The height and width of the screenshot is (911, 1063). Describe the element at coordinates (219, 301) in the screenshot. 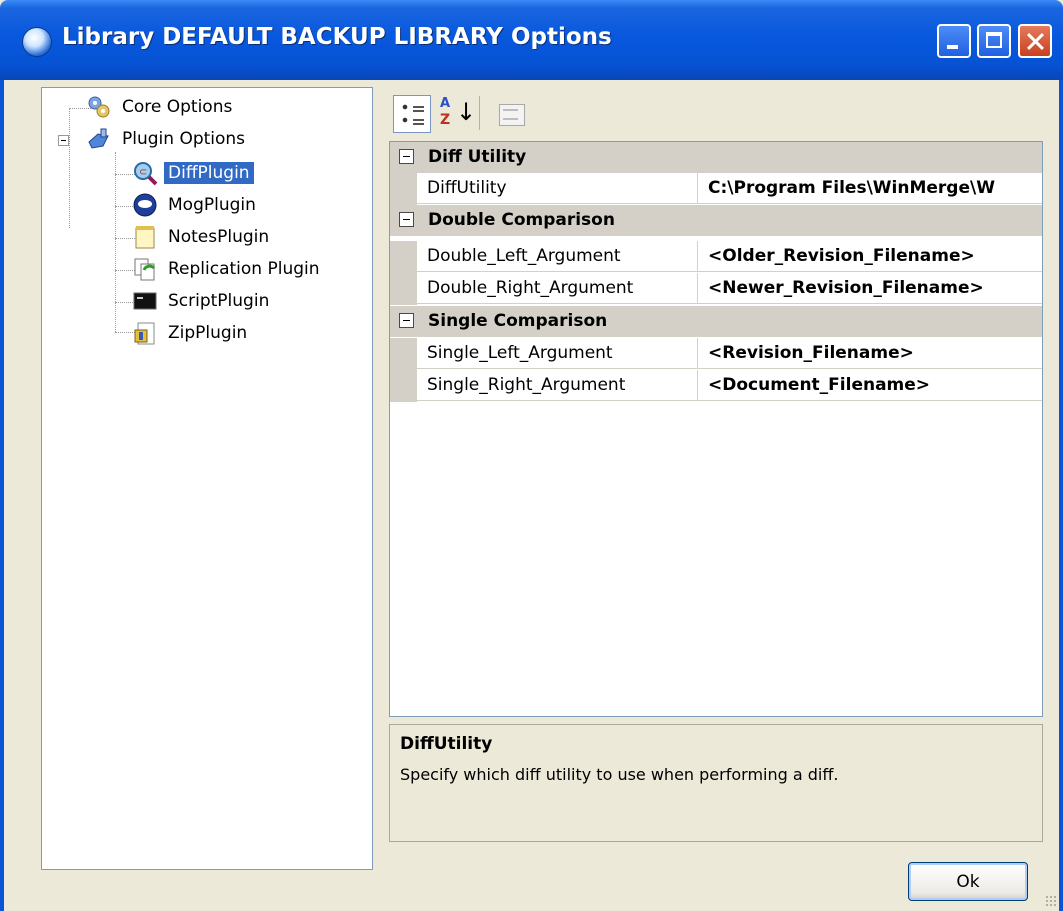

I see `tree-item-label: ScriptPlugin` at that location.